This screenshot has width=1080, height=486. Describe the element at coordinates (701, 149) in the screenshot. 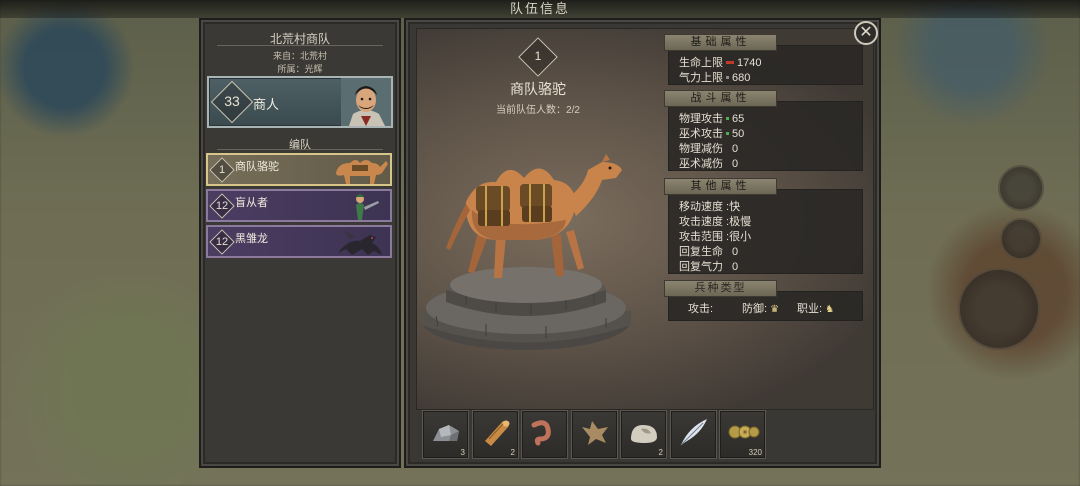

I see `stat-label: 物理减伤` at that location.